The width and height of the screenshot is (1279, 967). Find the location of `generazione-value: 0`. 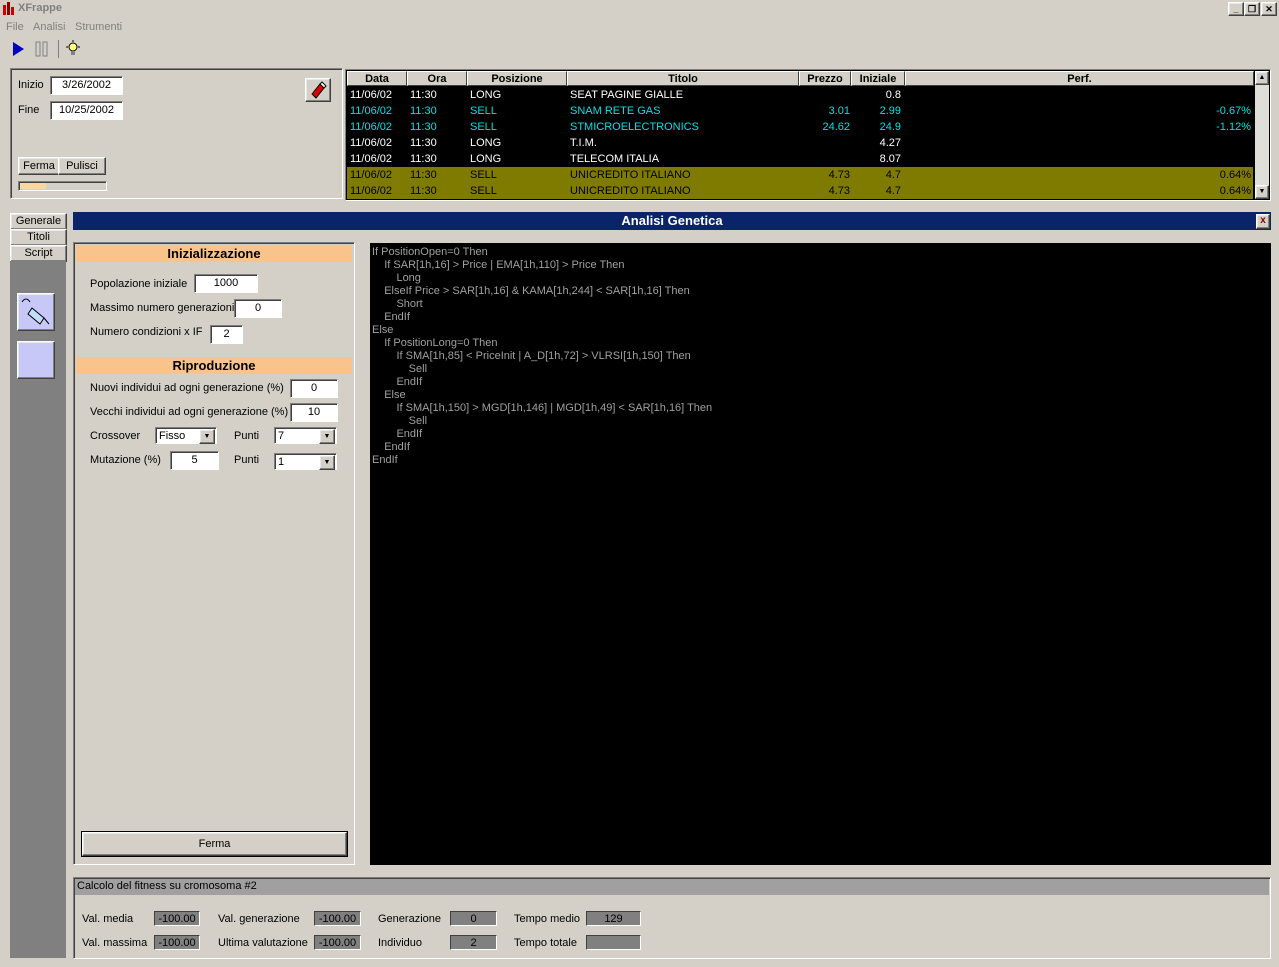

generazione-value: 0 is located at coordinates (473, 918).